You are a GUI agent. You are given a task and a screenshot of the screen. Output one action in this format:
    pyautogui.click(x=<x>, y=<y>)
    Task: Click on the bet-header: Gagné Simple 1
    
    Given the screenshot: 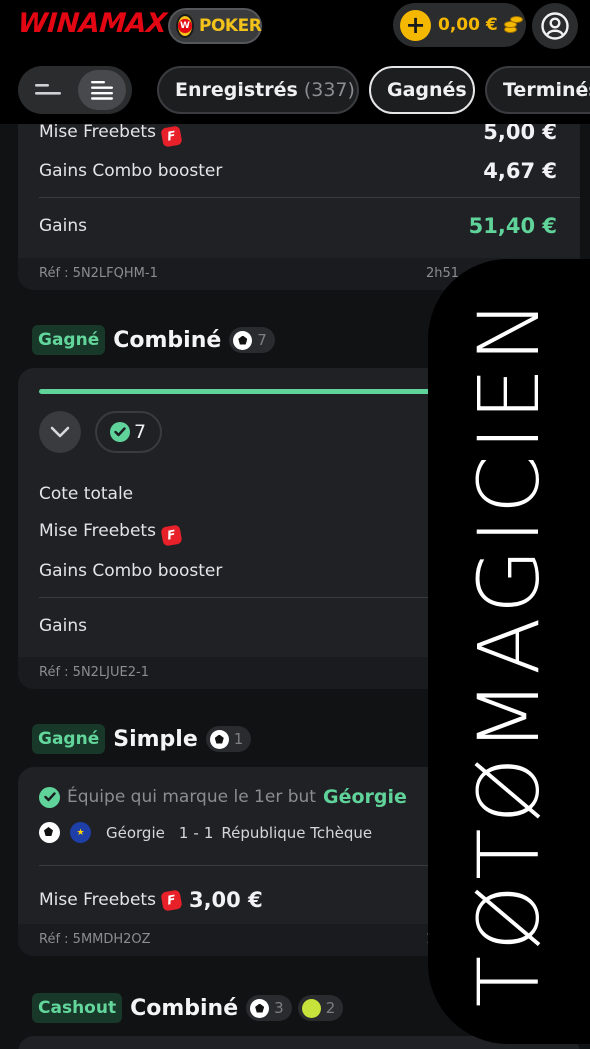 What is the action you would take?
    pyautogui.click(x=142, y=739)
    